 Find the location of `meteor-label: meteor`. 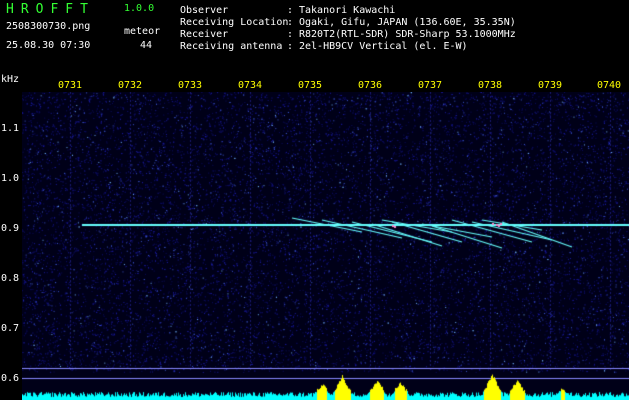

meteor-label: meteor is located at coordinates (142, 31).